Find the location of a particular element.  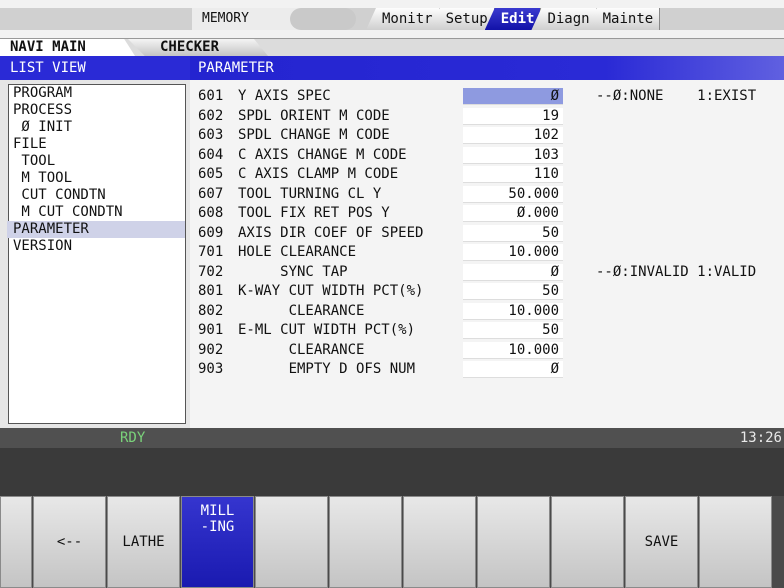

parameter-row: 903 EMPTY D OFS NUM Ø is located at coordinates (491, 369).